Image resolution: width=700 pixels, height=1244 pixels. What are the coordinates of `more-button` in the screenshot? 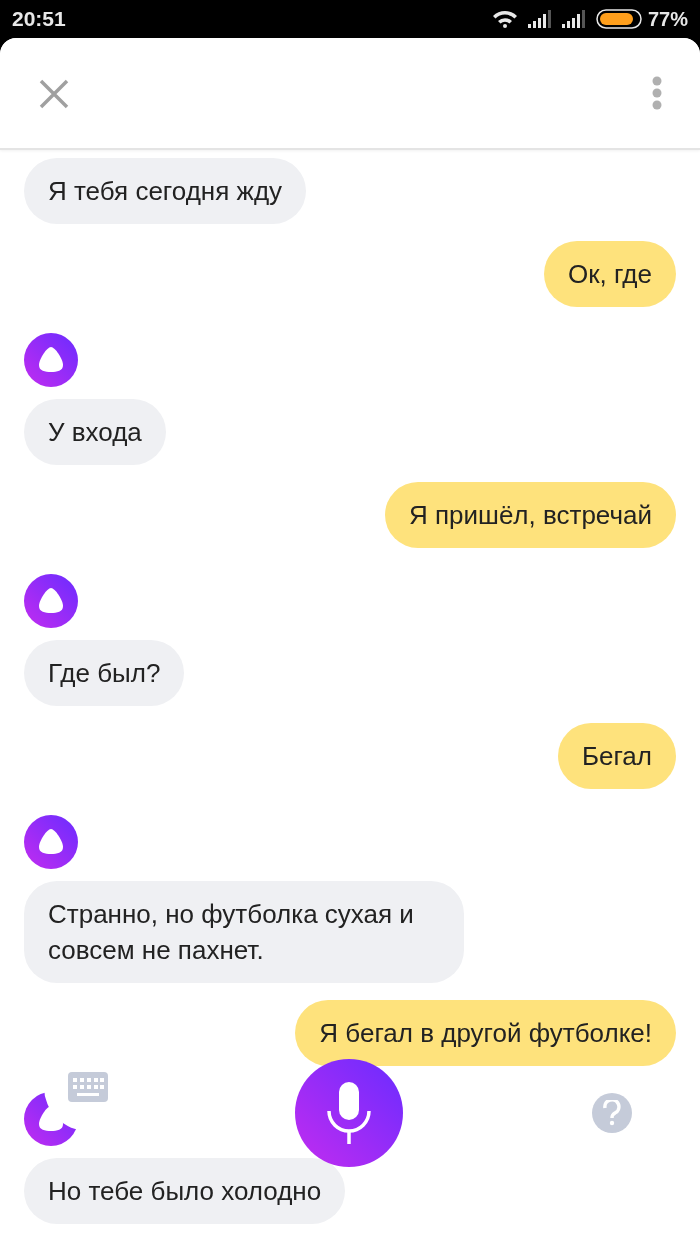 It's located at (657, 93).